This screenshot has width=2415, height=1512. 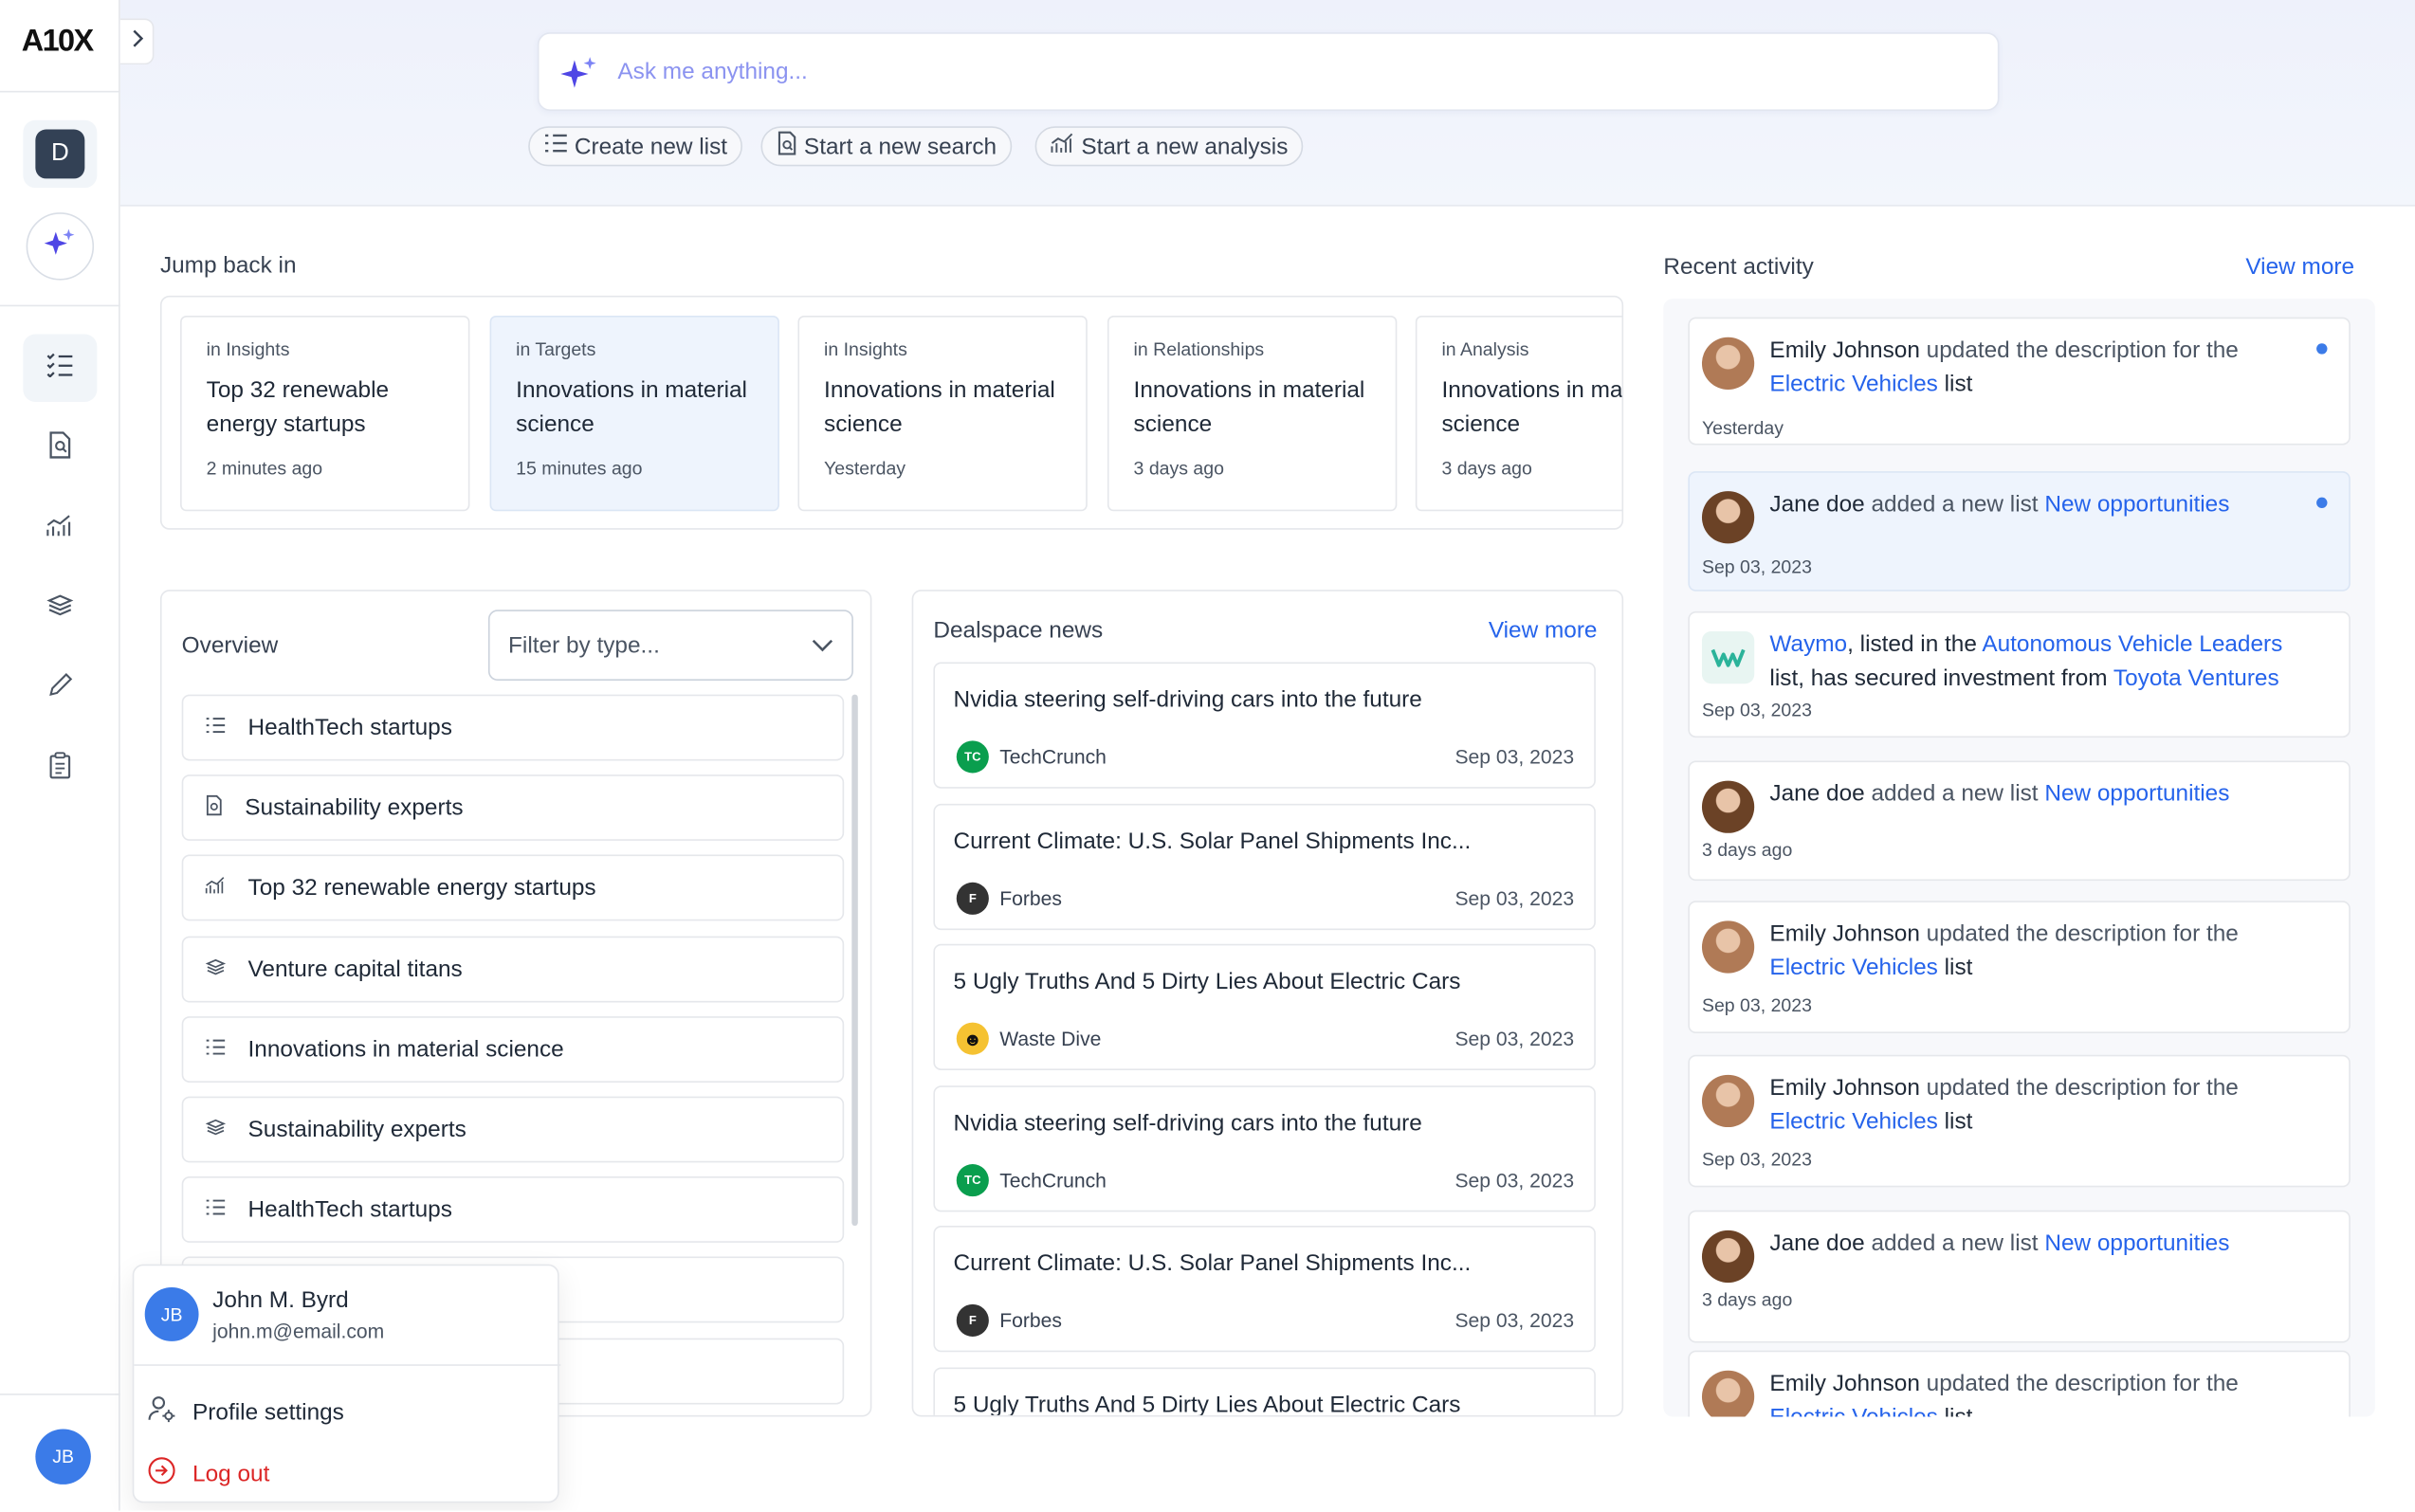 What do you see at coordinates (349, 1210) in the screenshot?
I see `overview-item-label: HealthTech startups` at bounding box center [349, 1210].